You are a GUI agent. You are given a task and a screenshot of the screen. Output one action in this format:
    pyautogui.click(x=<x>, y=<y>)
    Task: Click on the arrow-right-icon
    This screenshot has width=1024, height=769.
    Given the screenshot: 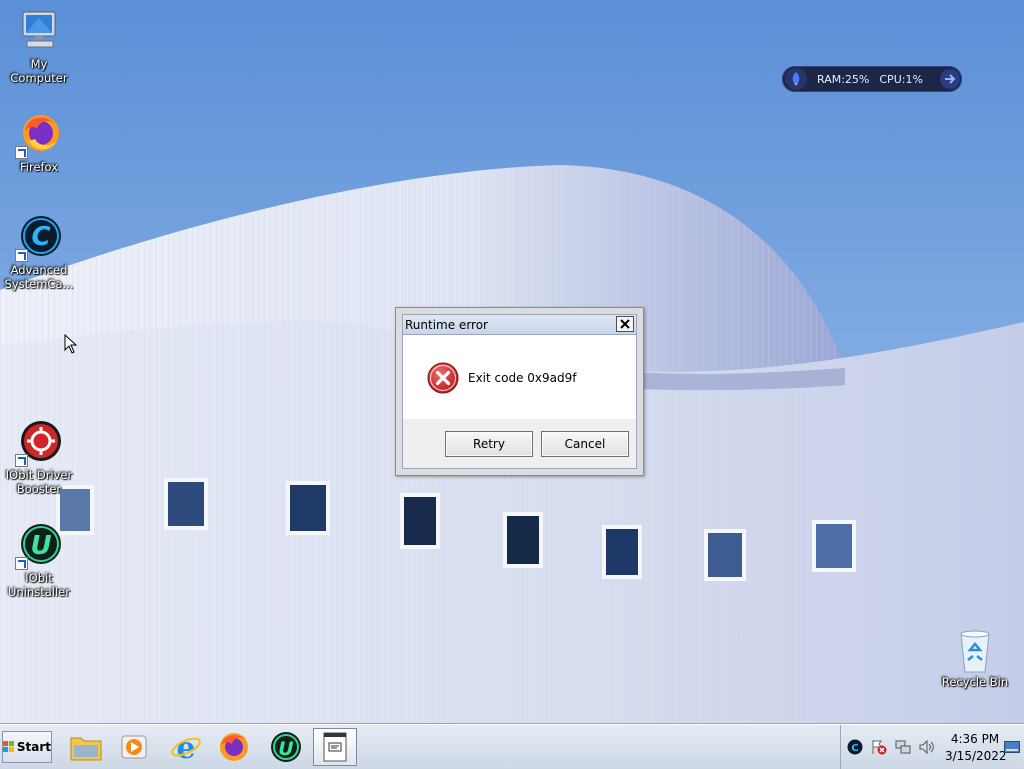 What is the action you would take?
    pyautogui.click(x=950, y=79)
    